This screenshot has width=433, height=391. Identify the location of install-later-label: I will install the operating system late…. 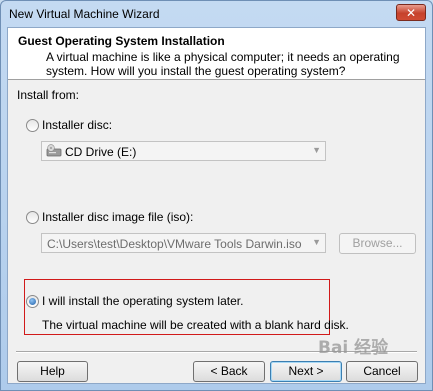
(142, 301).